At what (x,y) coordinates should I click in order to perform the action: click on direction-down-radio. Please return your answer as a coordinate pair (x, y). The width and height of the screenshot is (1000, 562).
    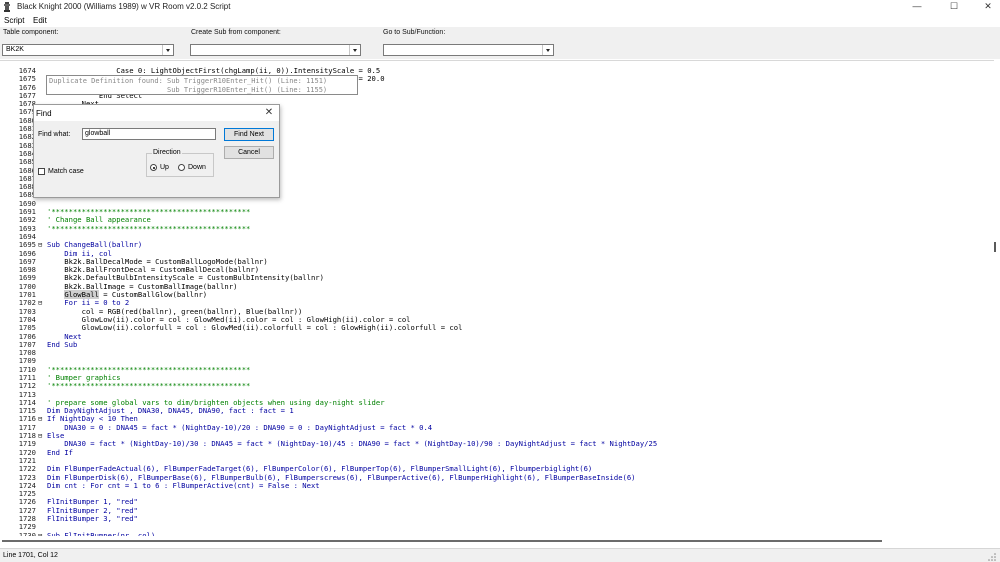
    Looking at the image, I should click on (181, 167).